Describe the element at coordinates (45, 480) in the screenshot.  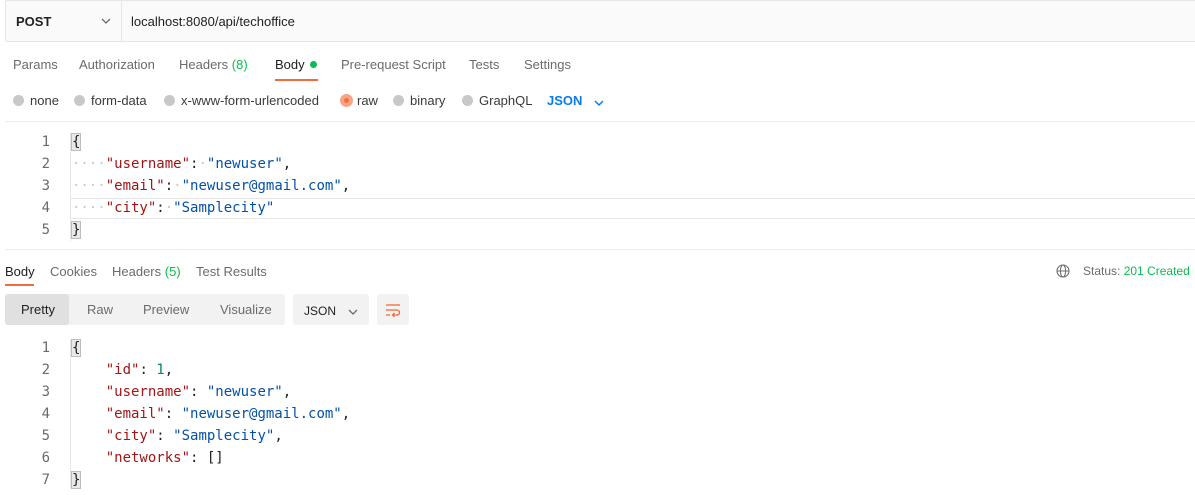
I see `line-number: 7` at that location.